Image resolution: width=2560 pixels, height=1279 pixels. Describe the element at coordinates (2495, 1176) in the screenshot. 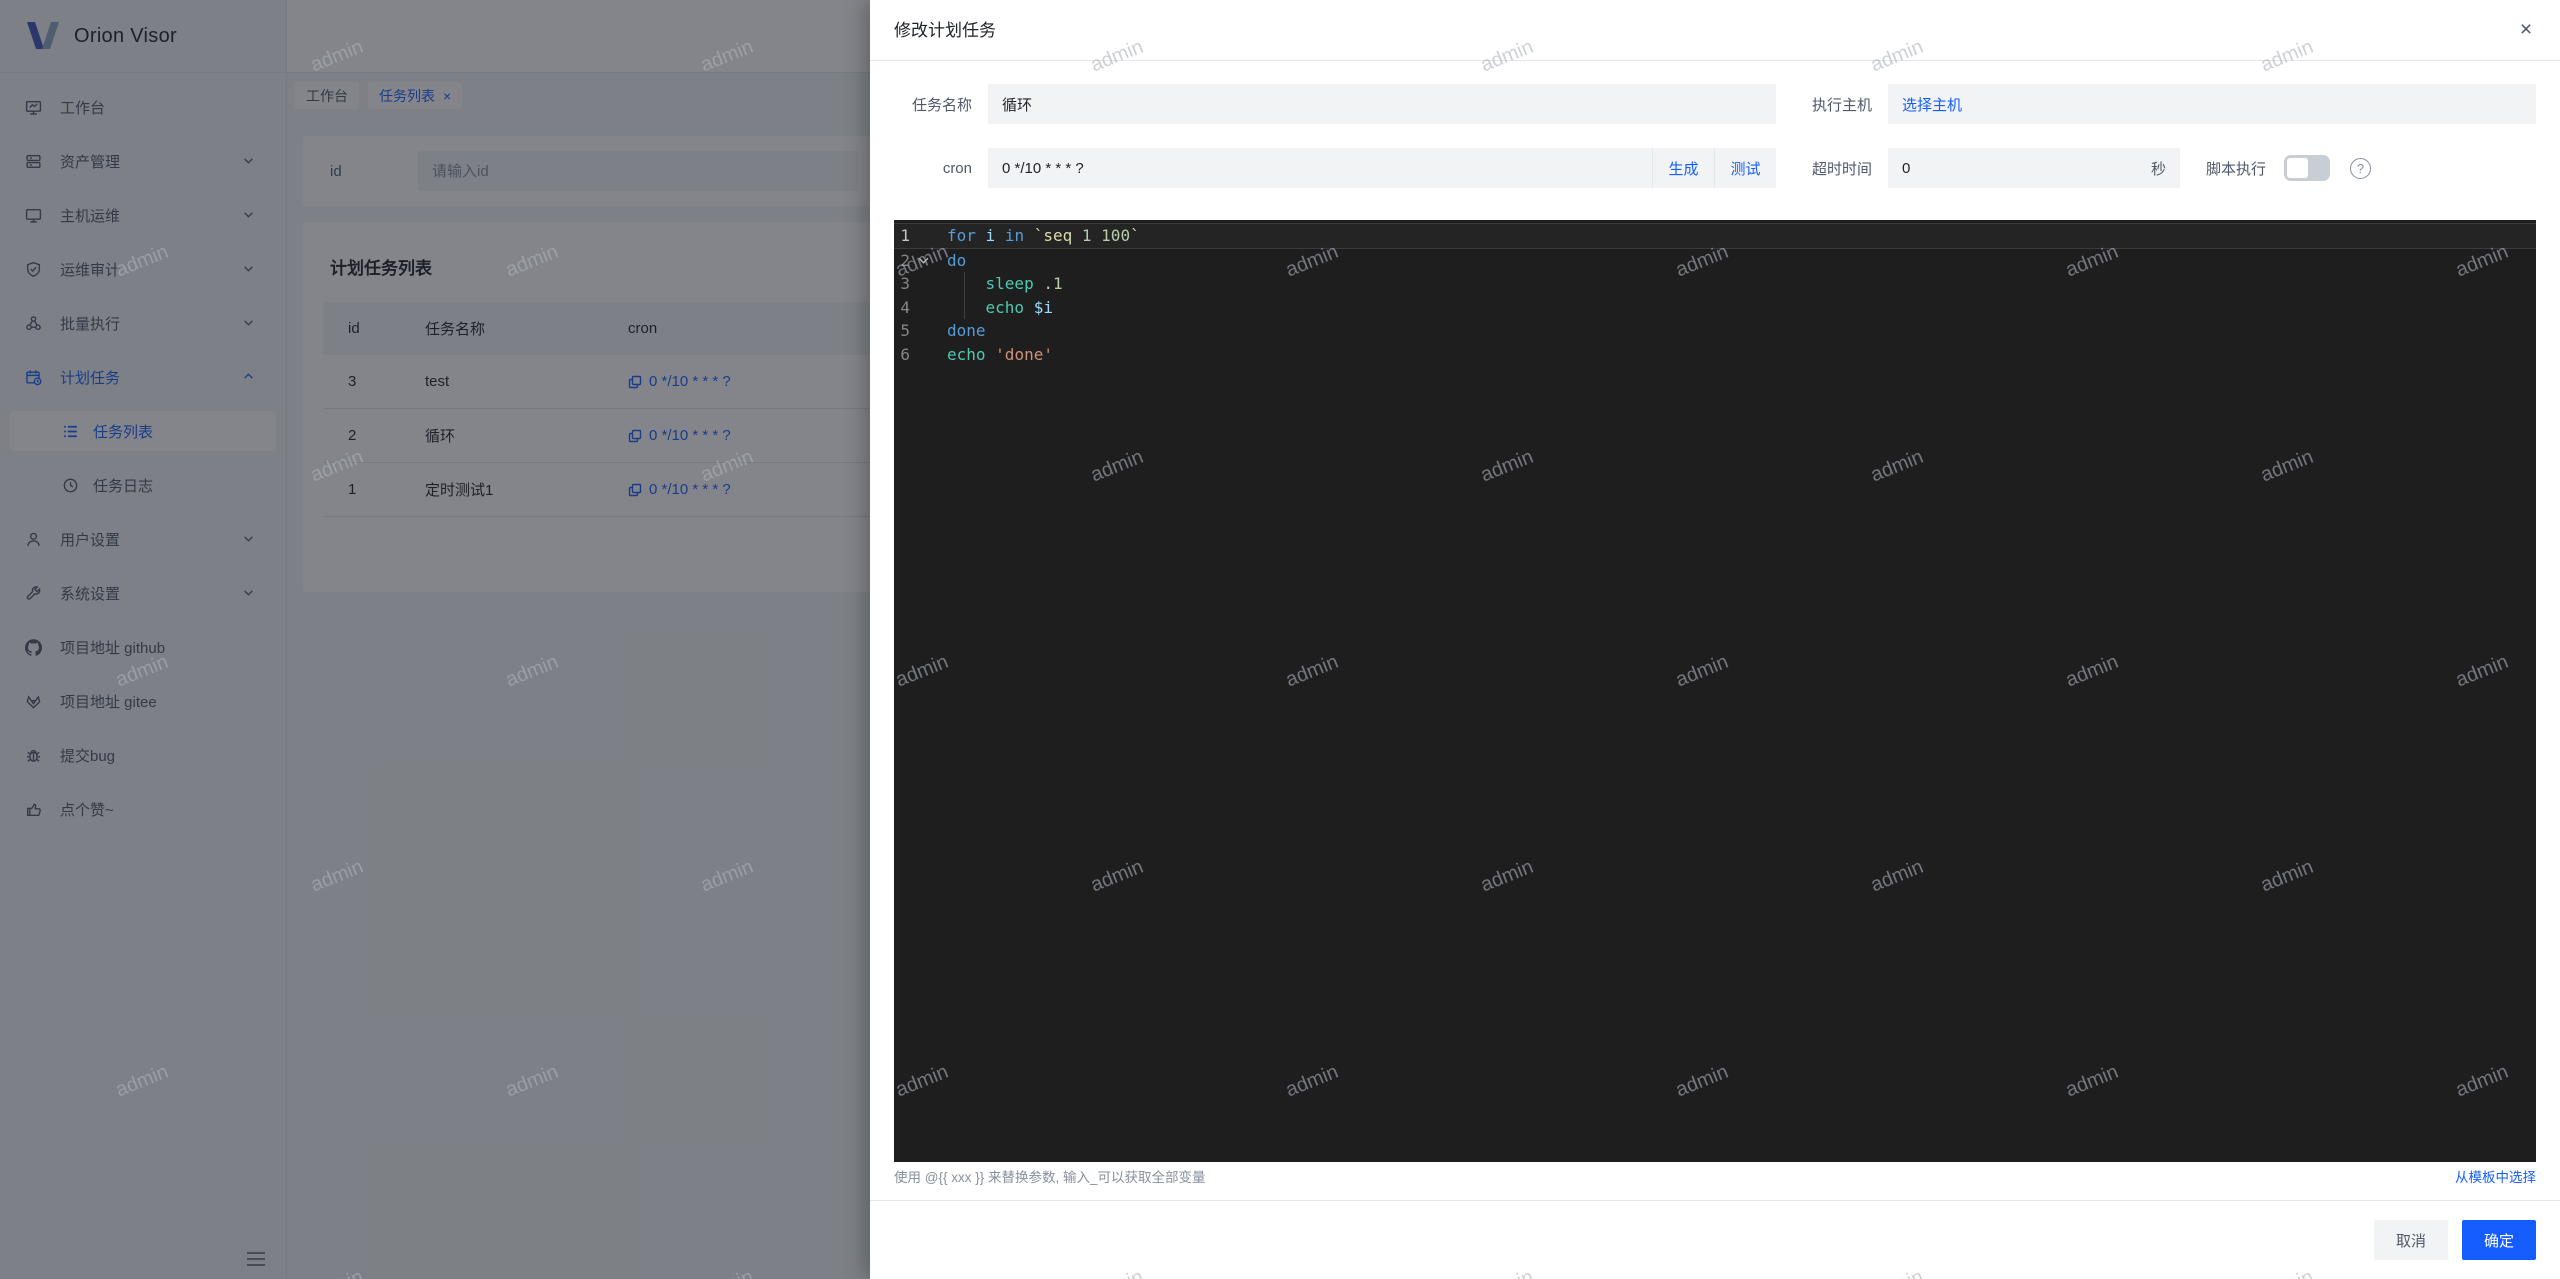

I see `select-from-template-link: 从模板中选择` at that location.